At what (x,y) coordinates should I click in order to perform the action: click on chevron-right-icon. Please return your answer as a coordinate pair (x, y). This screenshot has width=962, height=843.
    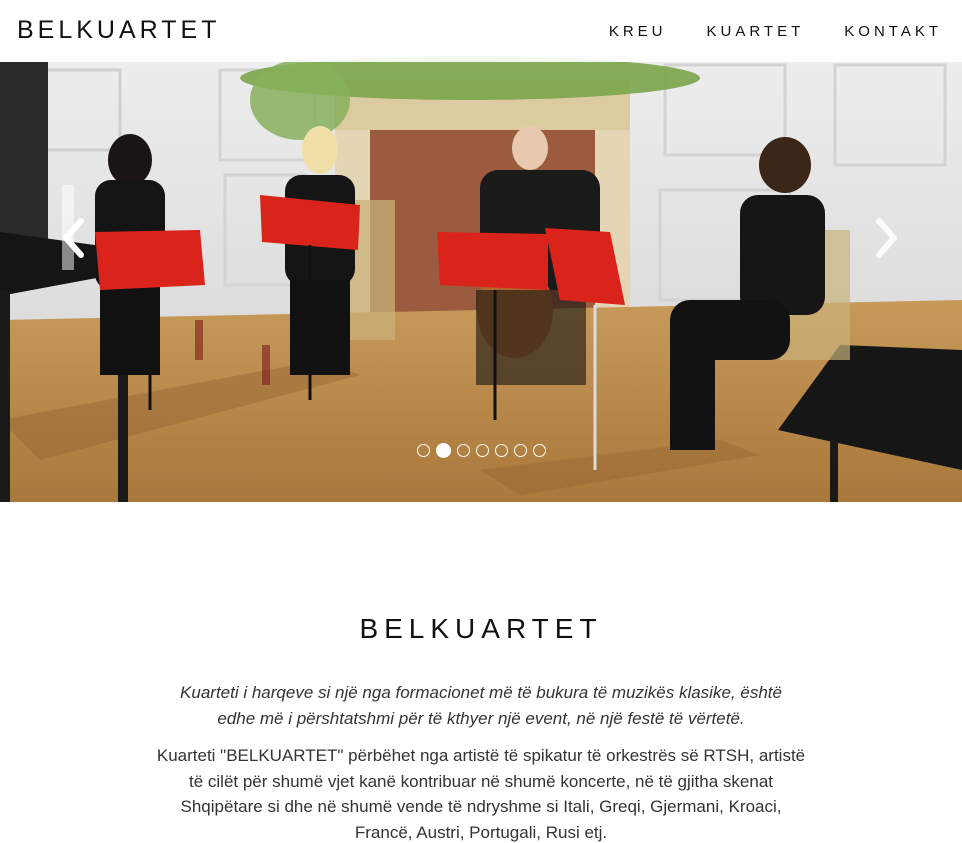
    Looking at the image, I should click on (886, 238).